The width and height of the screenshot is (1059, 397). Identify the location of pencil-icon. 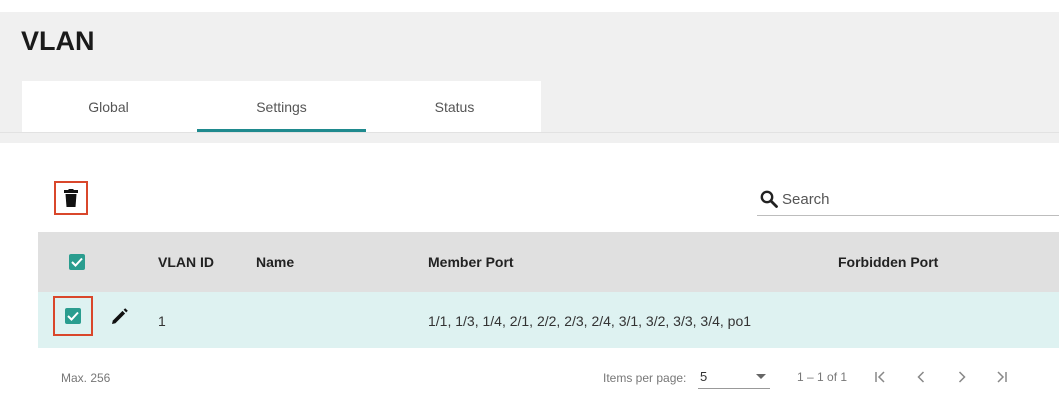
(119, 317).